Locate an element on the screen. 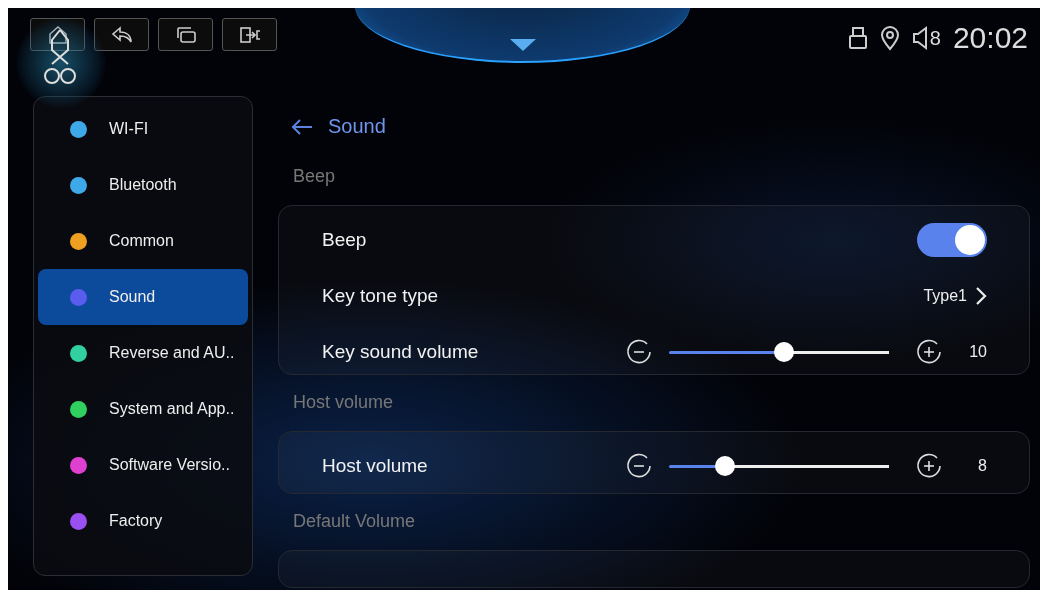 The height and width of the screenshot is (596, 1043). back-button is located at coordinates (121, 34).